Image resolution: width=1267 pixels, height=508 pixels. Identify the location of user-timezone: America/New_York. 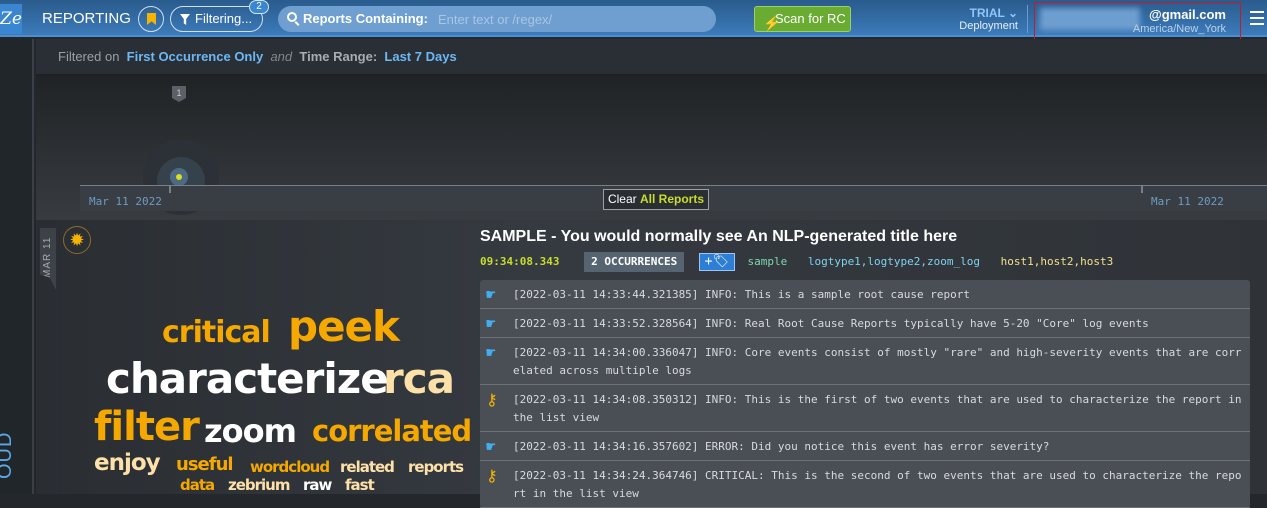
(1179, 29).